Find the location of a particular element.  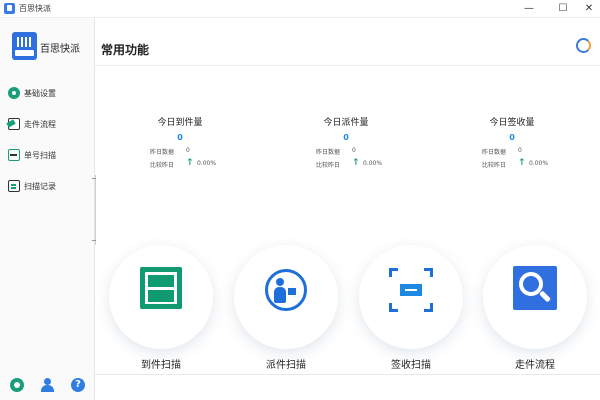

app-icon is located at coordinates (9, 8).